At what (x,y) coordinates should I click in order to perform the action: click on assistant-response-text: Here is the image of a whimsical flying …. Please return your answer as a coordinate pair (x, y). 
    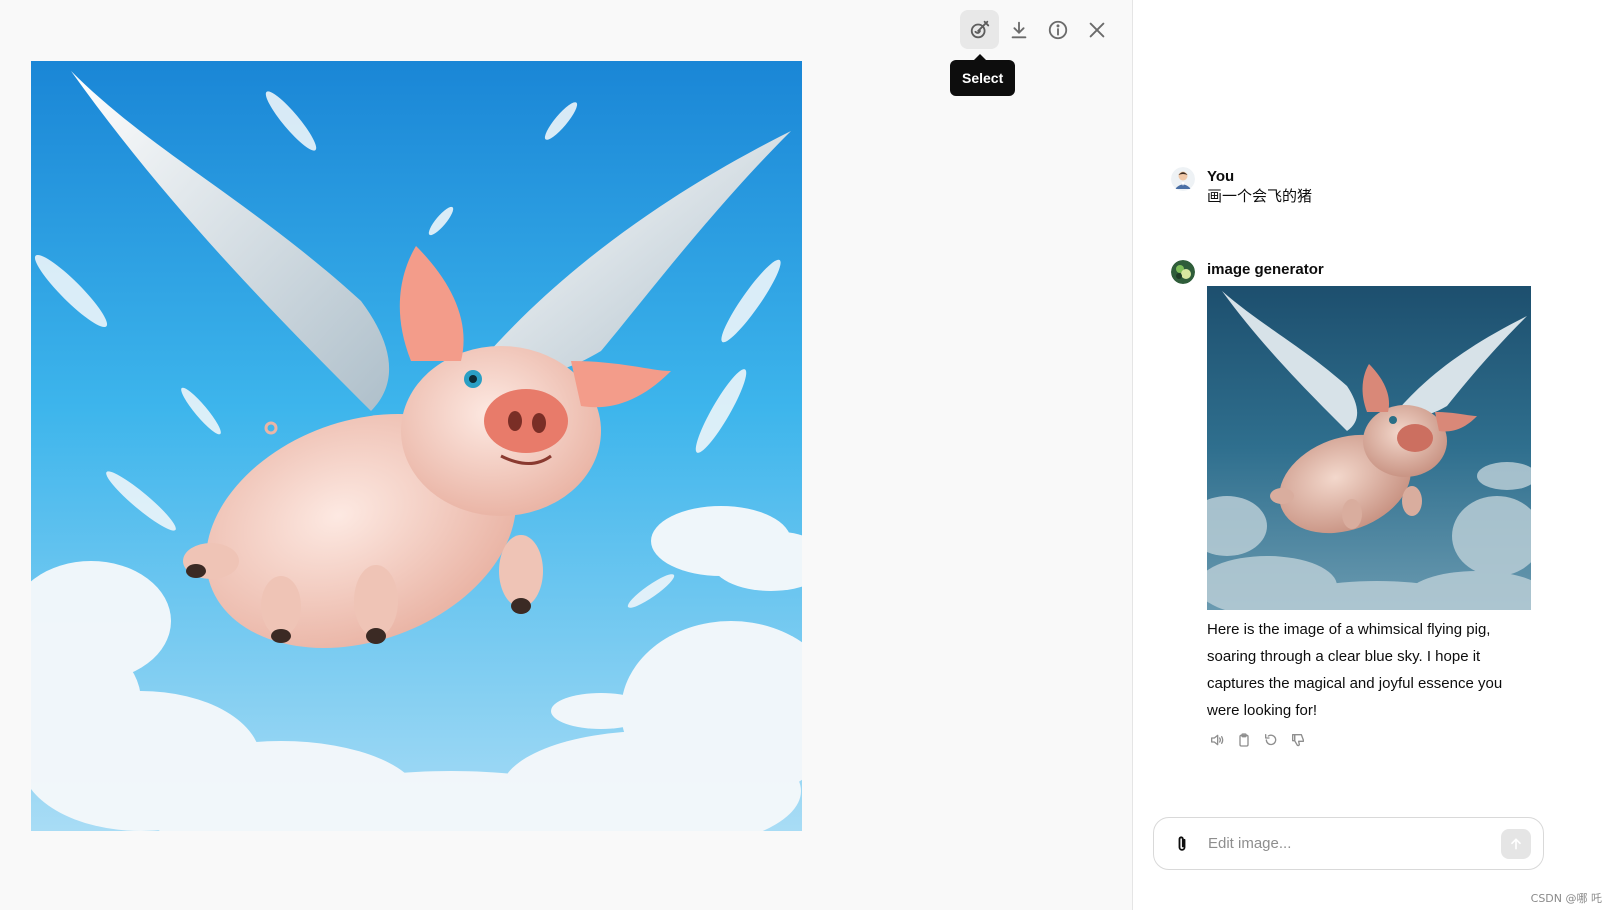
    Looking at the image, I should click on (1355, 670).